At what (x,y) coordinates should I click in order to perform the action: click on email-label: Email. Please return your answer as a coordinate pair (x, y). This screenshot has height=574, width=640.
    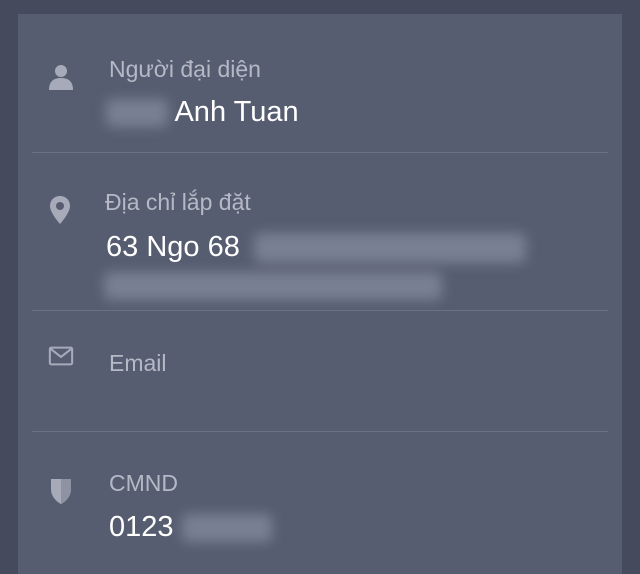
    Looking at the image, I should click on (138, 363).